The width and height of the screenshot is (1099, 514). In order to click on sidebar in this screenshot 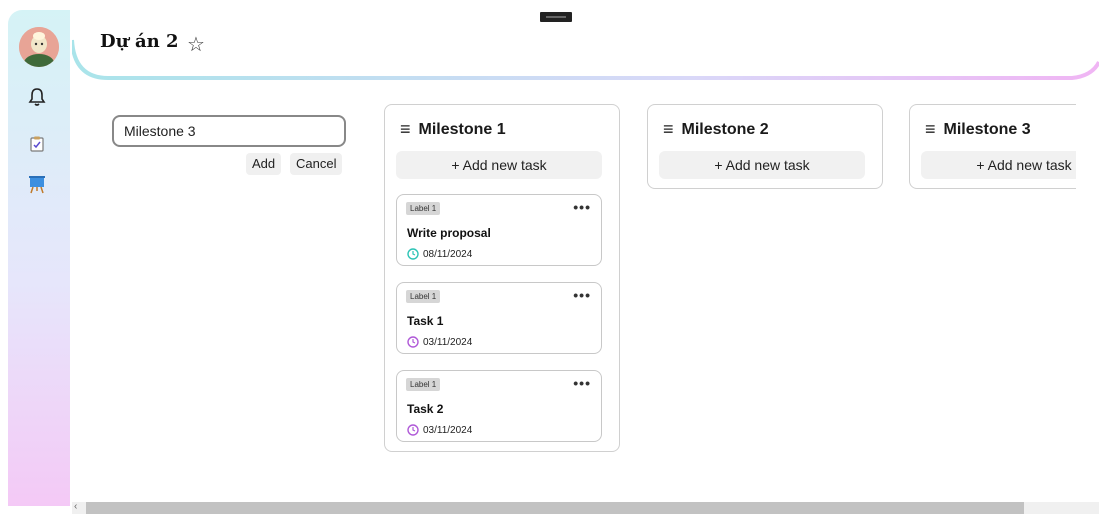, I will do `click(39, 258)`.